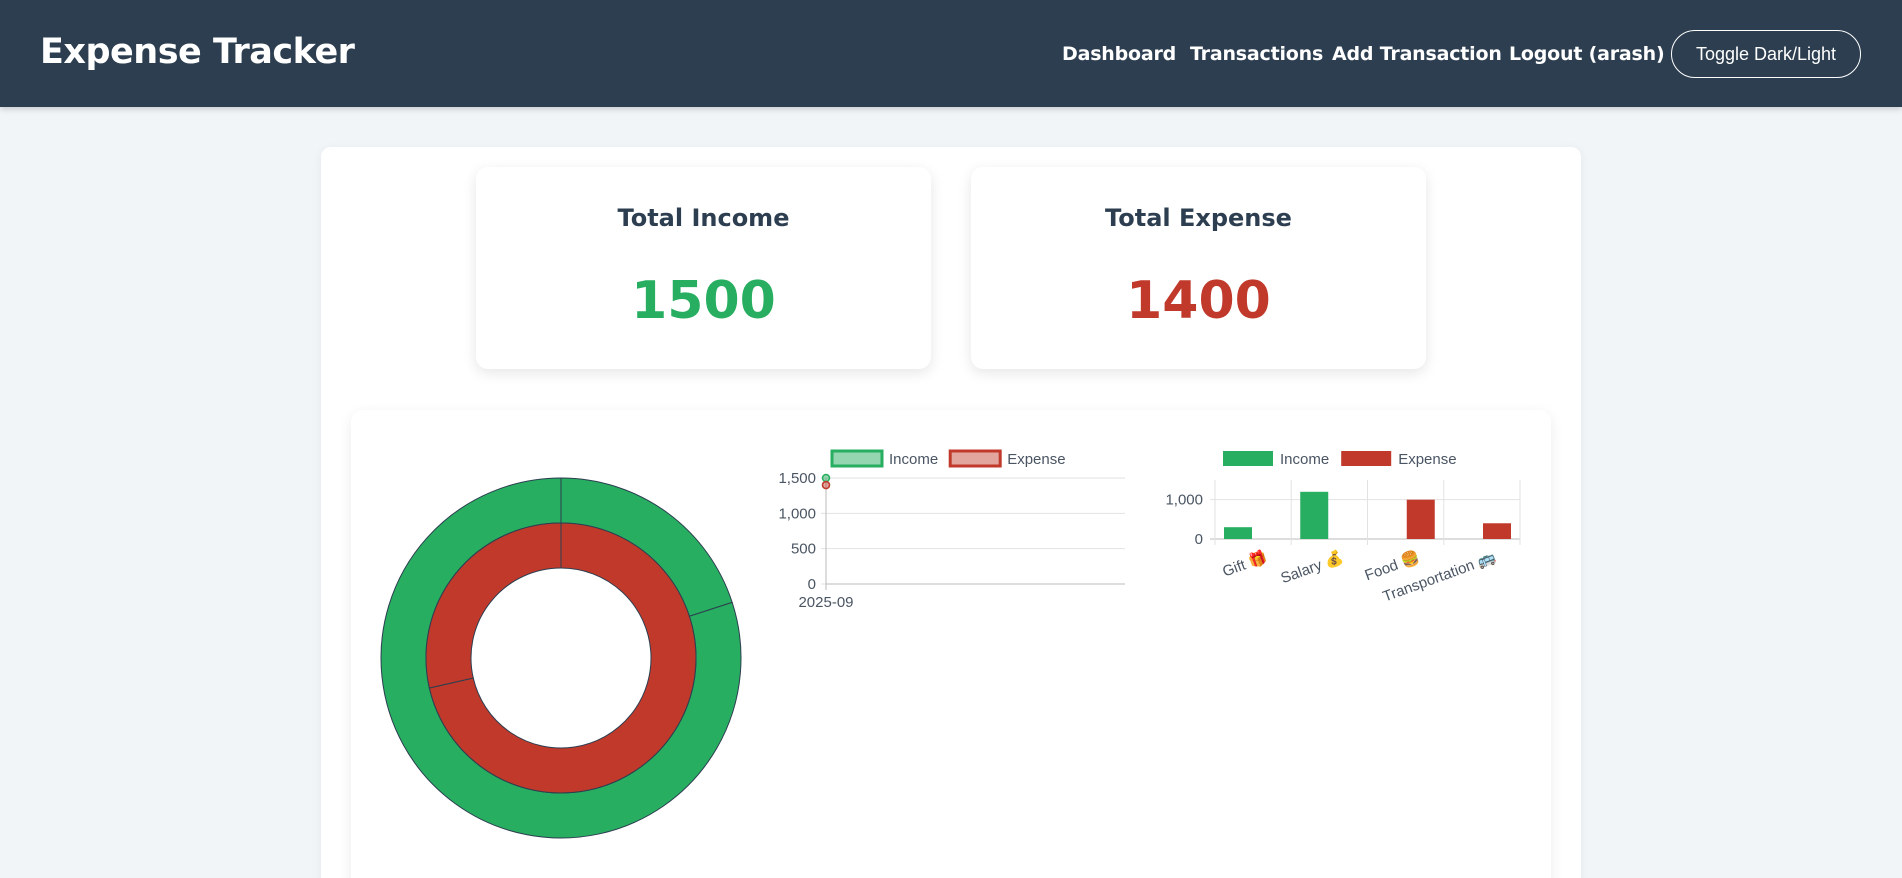 The image size is (1902, 878). What do you see at coordinates (803, 549) in the screenshot?
I see `line-y-tick-label: 500` at bounding box center [803, 549].